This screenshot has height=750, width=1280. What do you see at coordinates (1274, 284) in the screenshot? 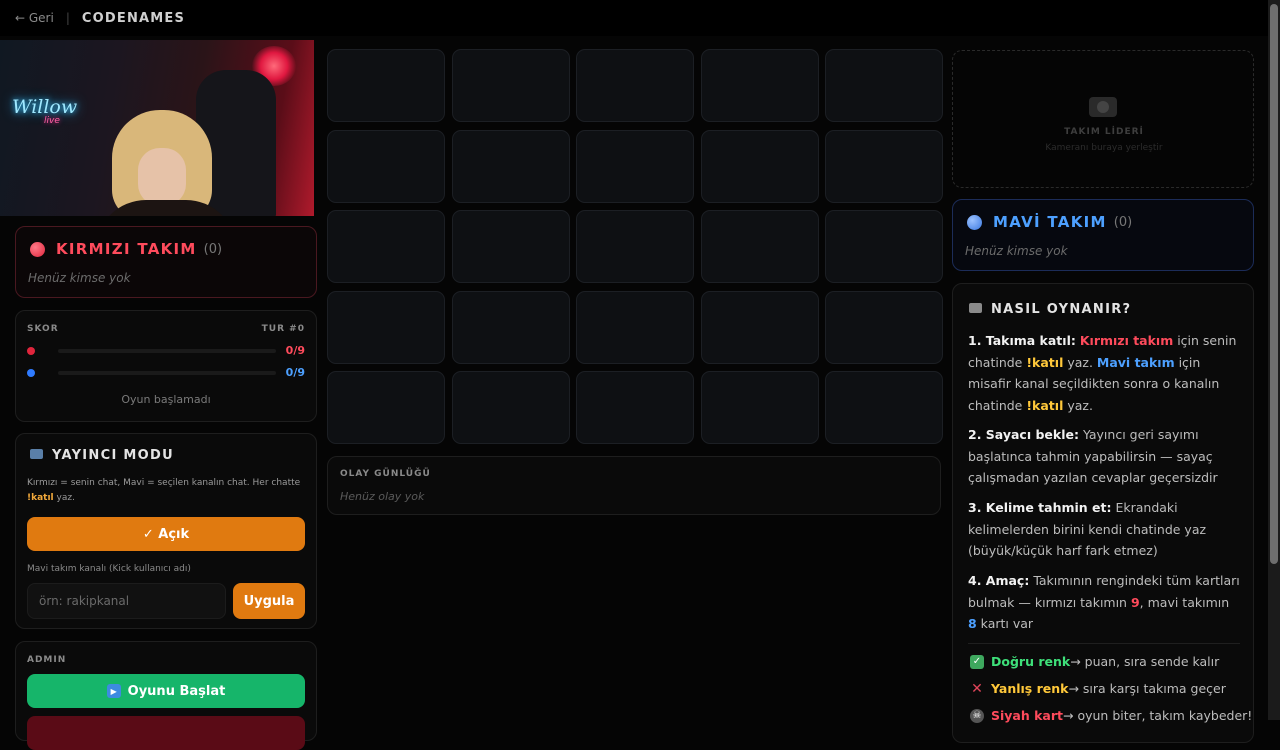
I see `scrollbar-thumb` at bounding box center [1274, 284].